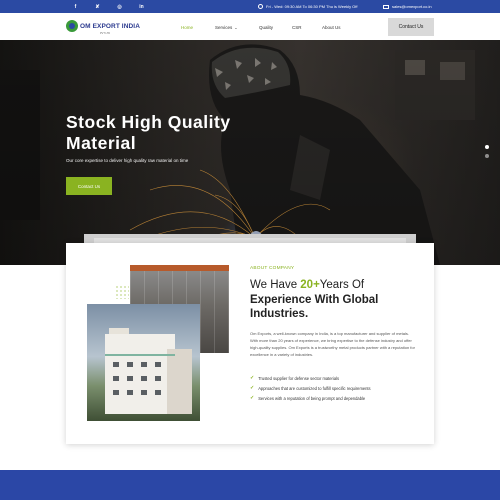 Image resolution: width=500 pixels, height=500 pixels. I want to click on heading-pre: We Have, so click(275, 285).